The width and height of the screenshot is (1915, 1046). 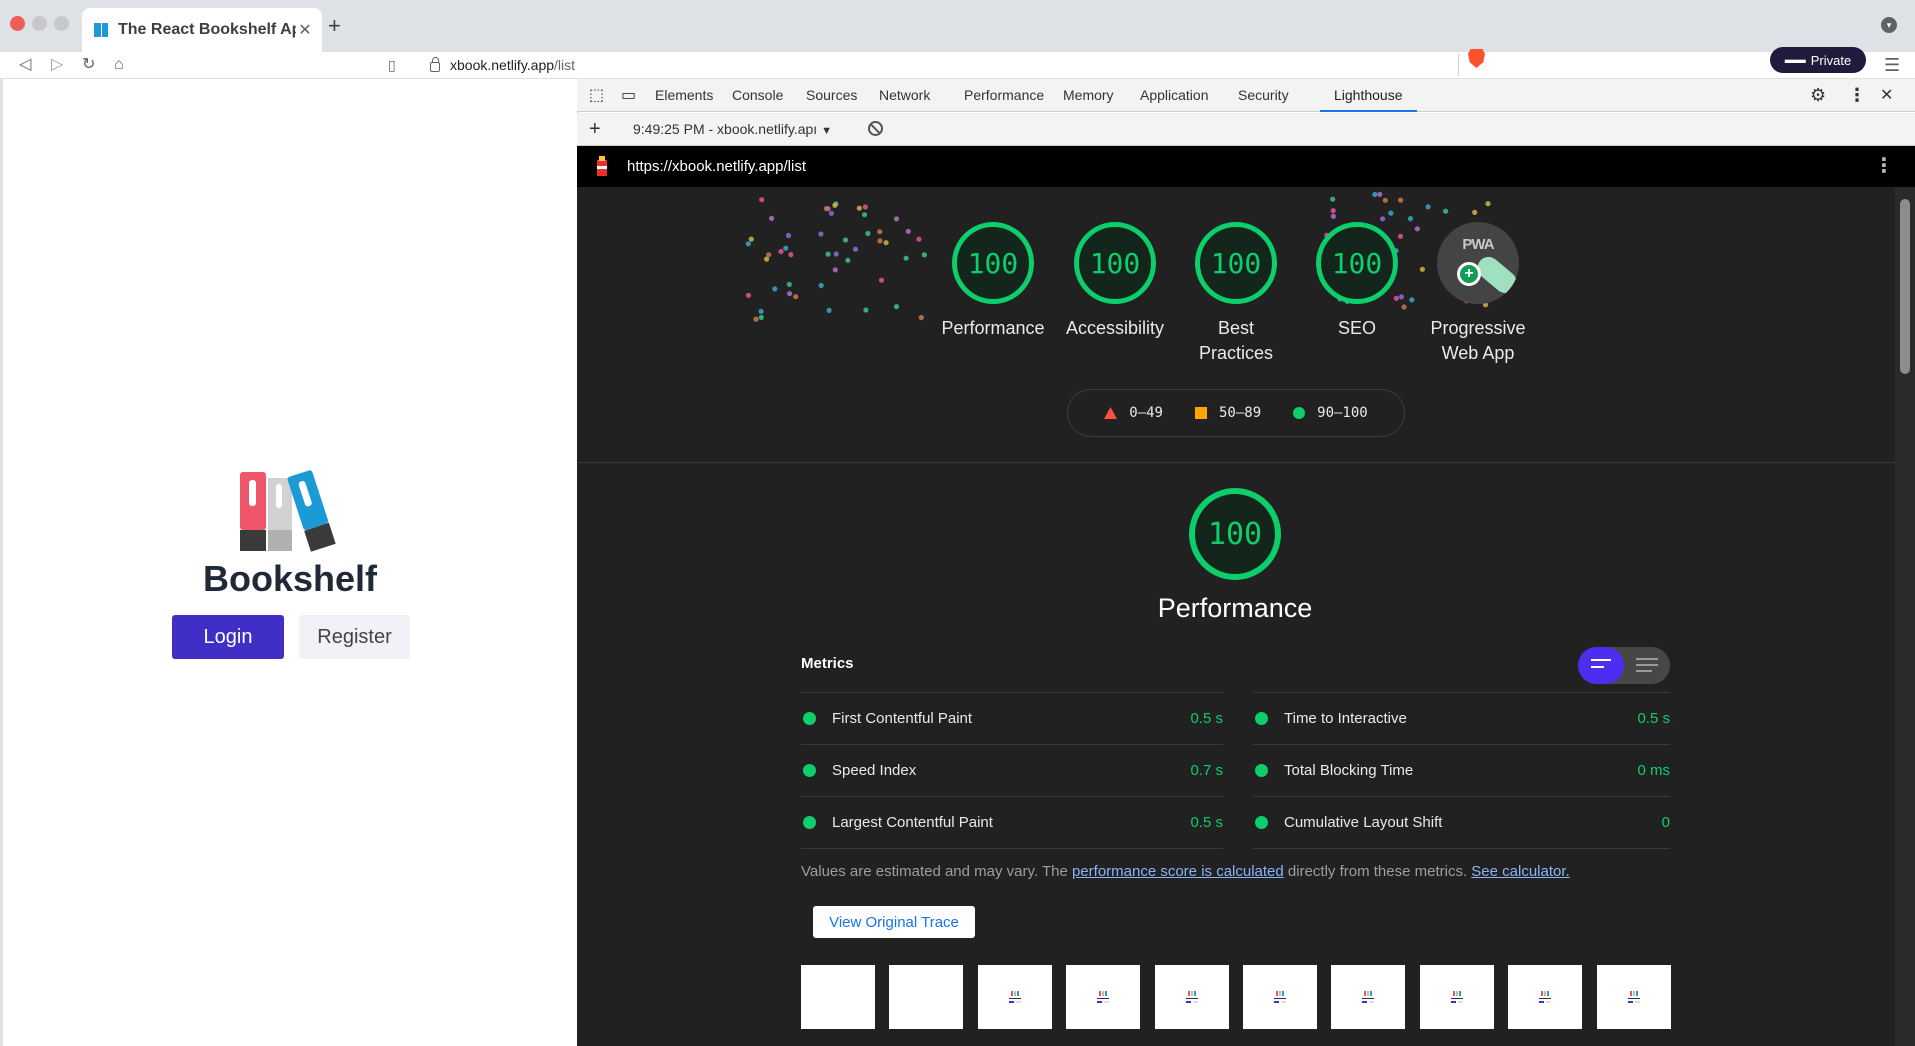 I want to click on forward-icon: ▷, so click(x=57, y=65).